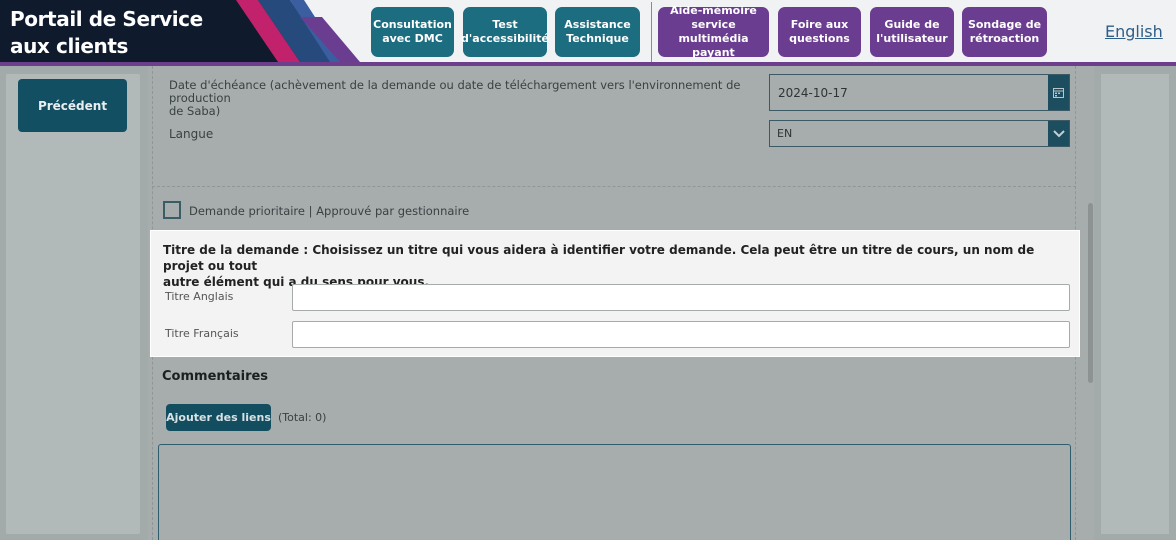  I want to click on left-sidebar, so click(73, 304).